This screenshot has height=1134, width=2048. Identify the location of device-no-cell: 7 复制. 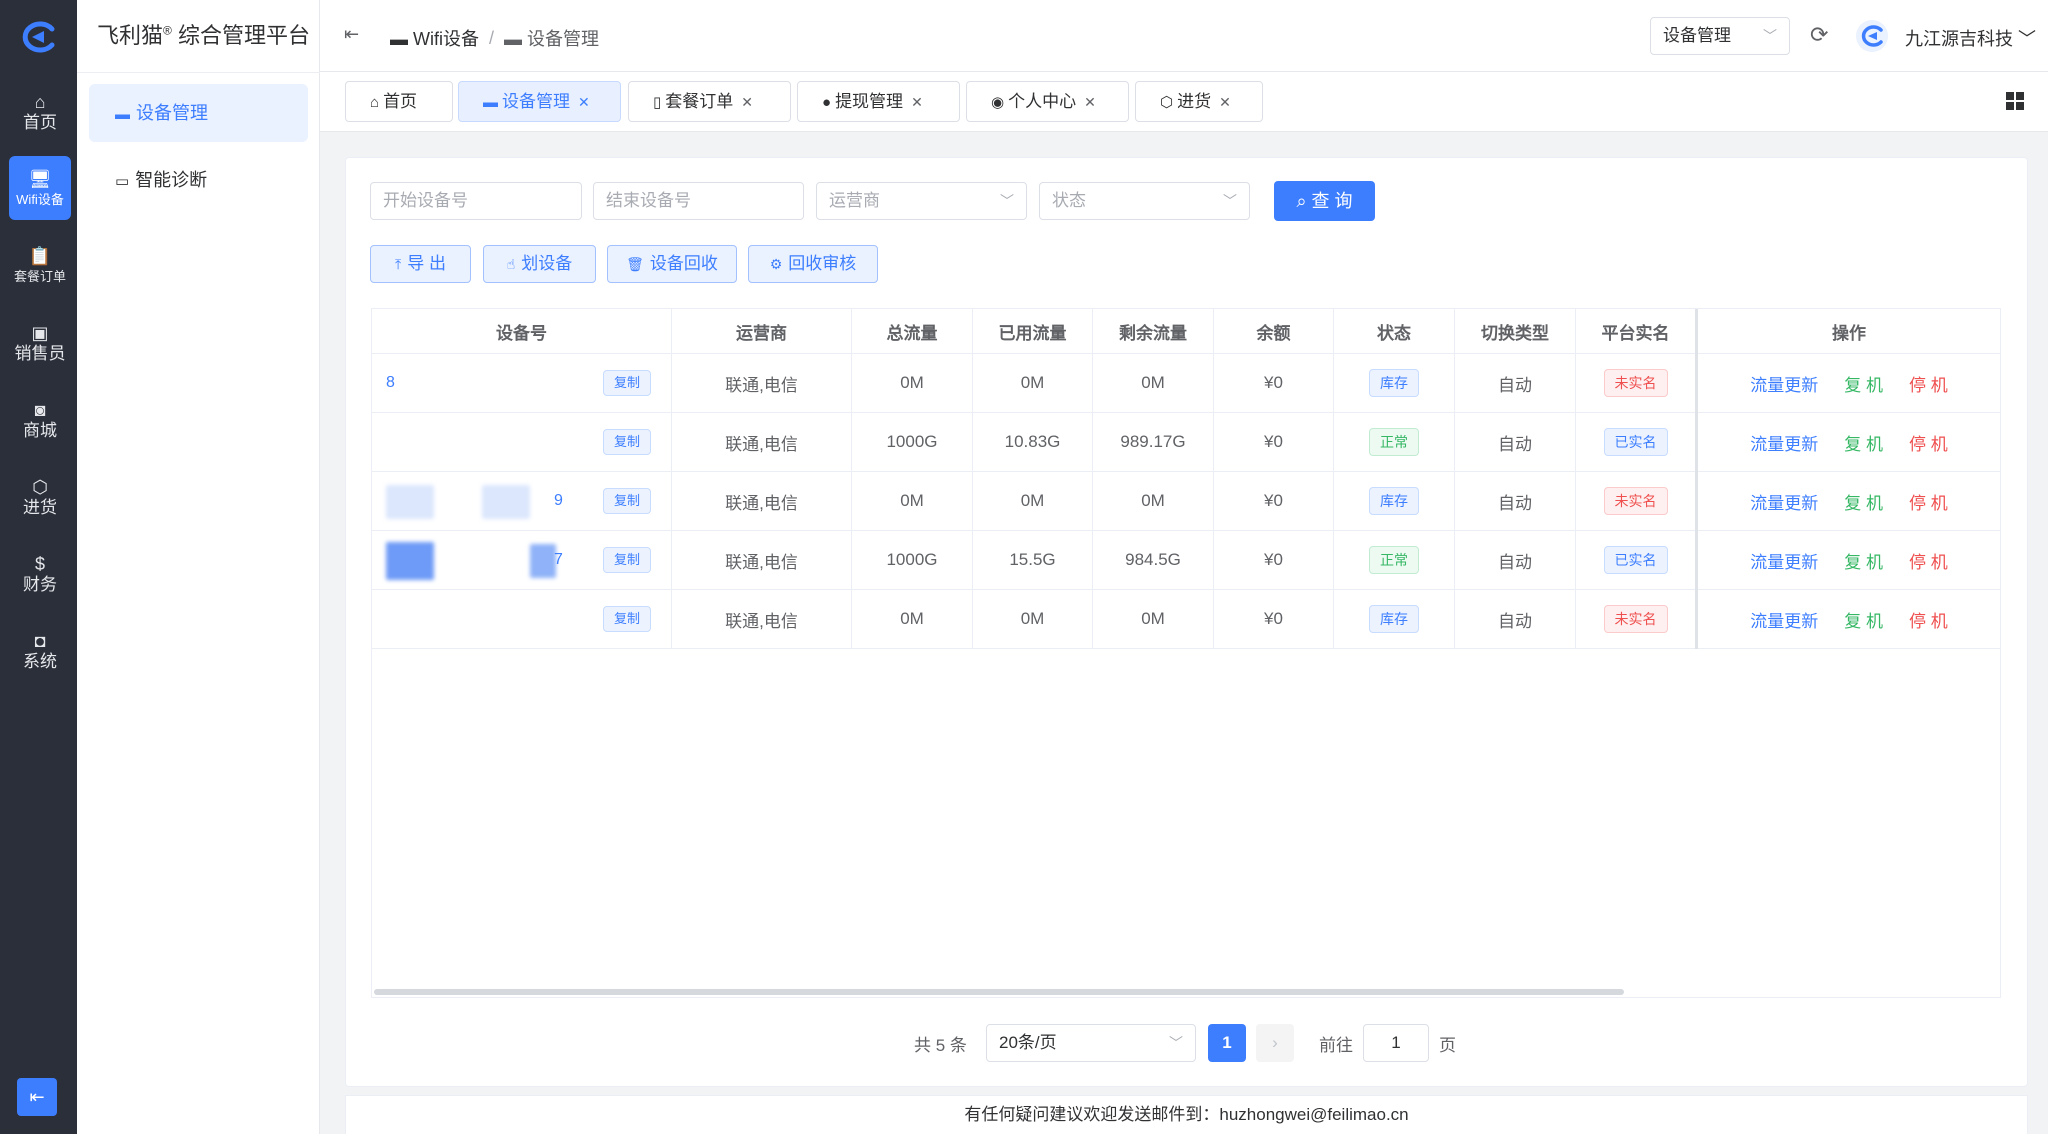
(522, 560).